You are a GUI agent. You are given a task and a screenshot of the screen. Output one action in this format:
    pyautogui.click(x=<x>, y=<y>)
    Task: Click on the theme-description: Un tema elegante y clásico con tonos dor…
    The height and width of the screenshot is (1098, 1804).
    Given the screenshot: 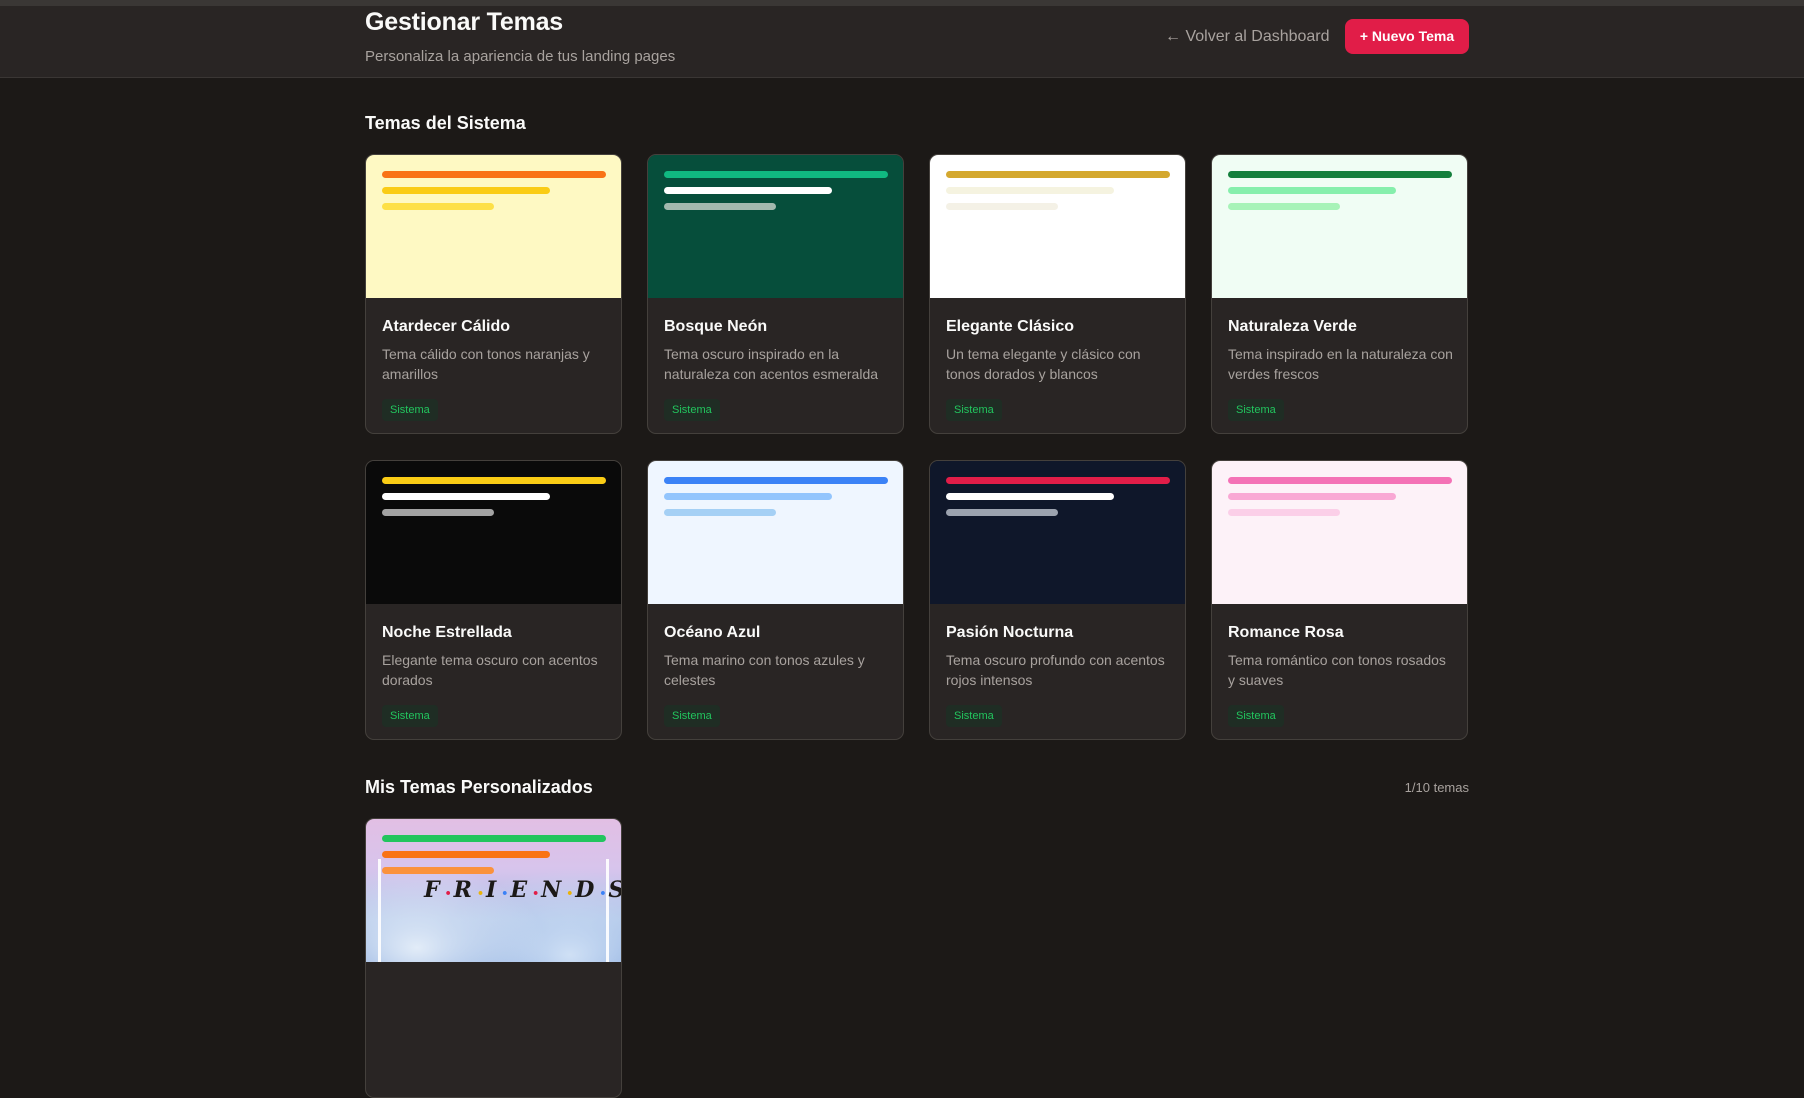 What is the action you would take?
    pyautogui.click(x=1043, y=364)
    